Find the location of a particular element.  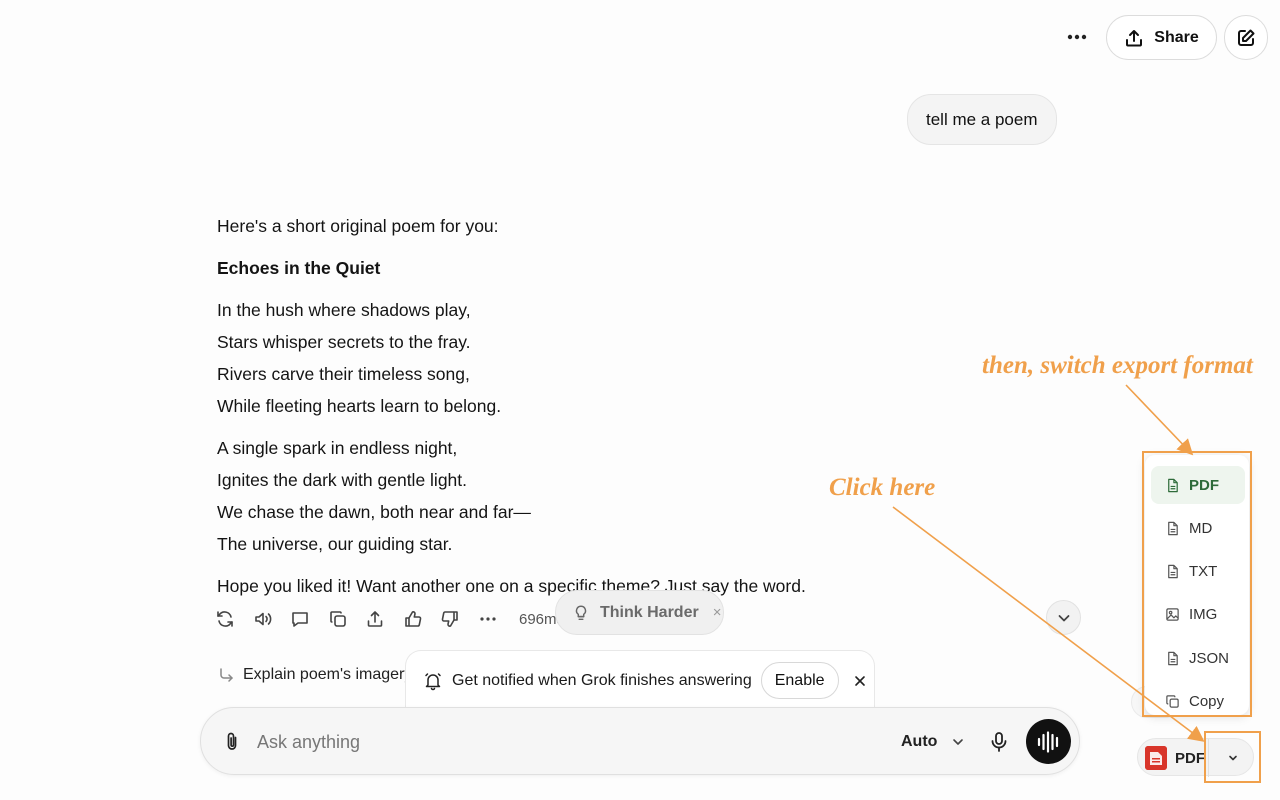

scroll-to-bottom-button is located at coordinates (1063, 617).